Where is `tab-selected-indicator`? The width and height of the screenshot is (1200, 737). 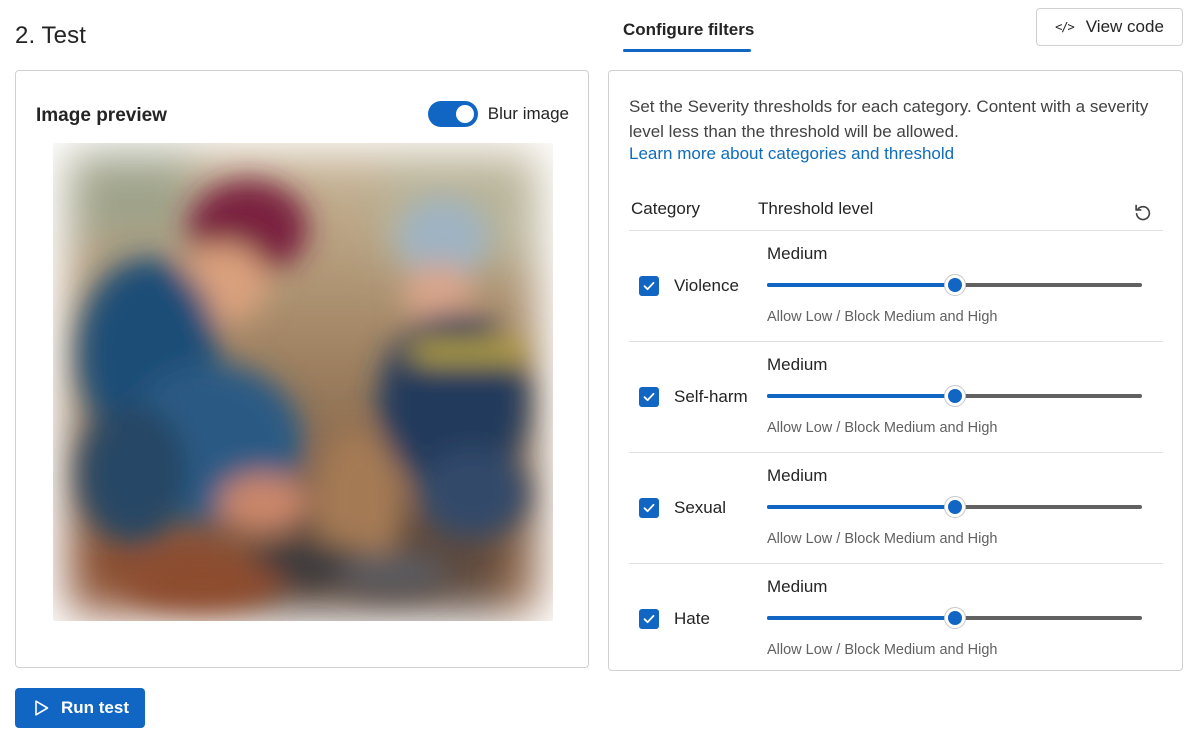 tab-selected-indicator is located at coordinates (687, 50).